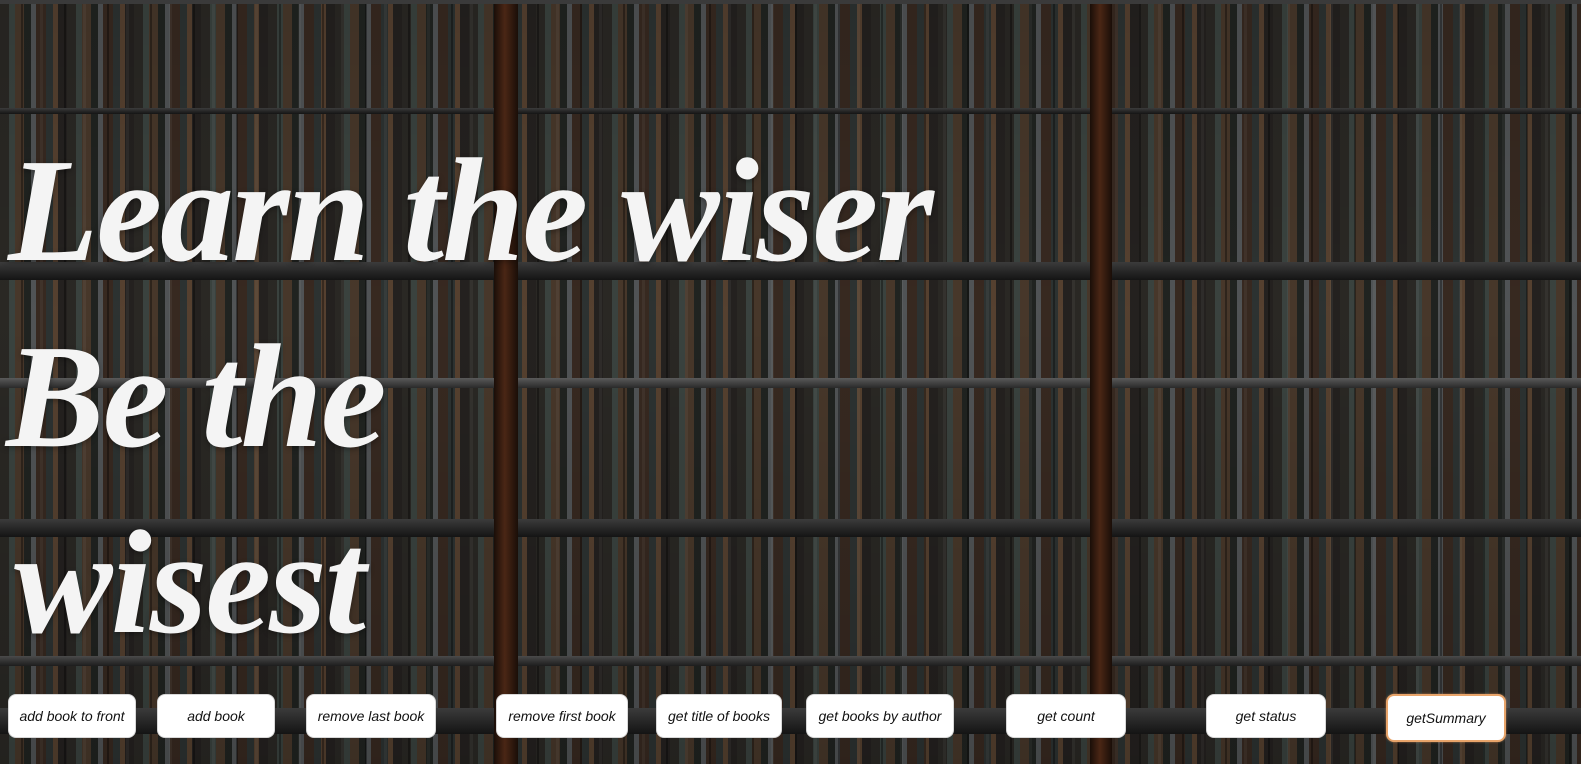  I want to click on get-count-button: get count, so click(1066, 716).